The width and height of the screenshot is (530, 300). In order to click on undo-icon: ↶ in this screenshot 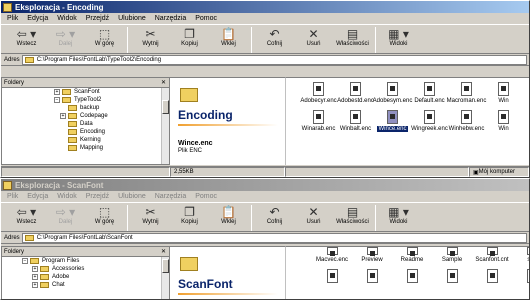, I will do `click(274, 34)`.